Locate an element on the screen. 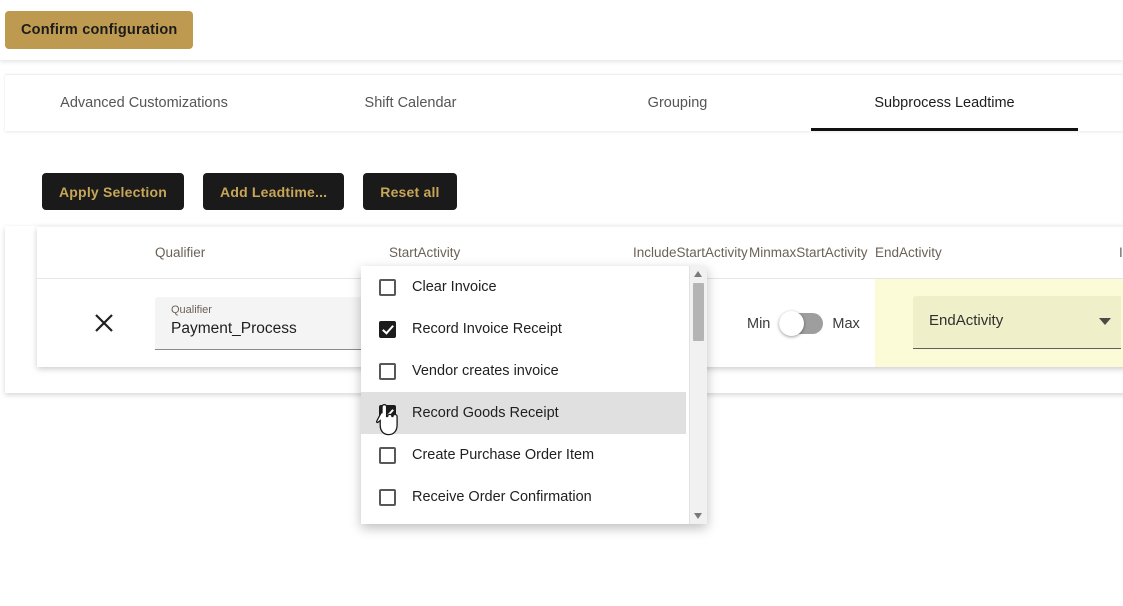  column-header-include-end-activity: I is located at coordinates (1121, 252).